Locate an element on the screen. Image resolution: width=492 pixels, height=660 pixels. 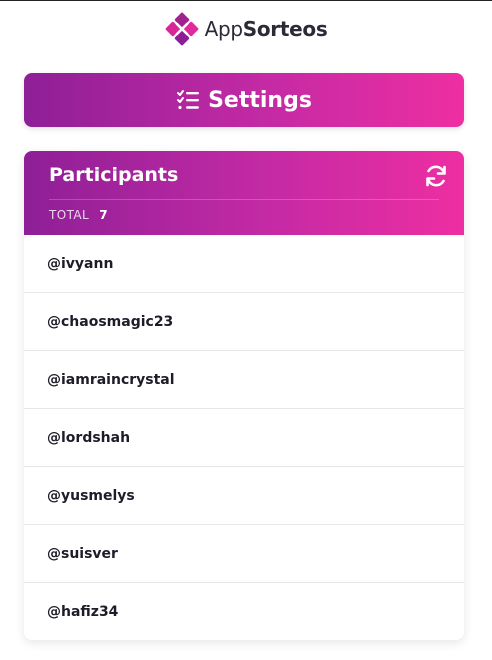
list-item: @chaosmagic23 is located at coordinates (244, 322).